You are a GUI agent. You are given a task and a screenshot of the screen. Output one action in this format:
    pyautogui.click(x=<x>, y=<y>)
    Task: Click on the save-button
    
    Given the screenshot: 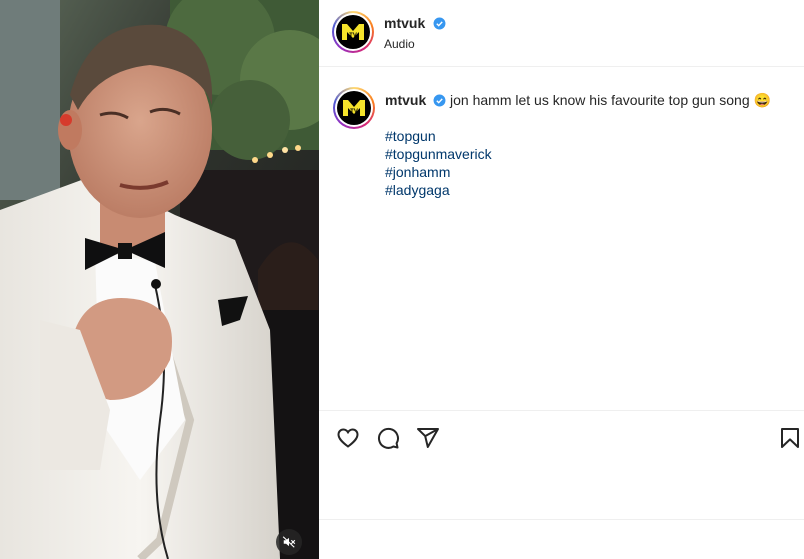 What is the action you would take?
    pyautogui.click(x=790, y=438)
    